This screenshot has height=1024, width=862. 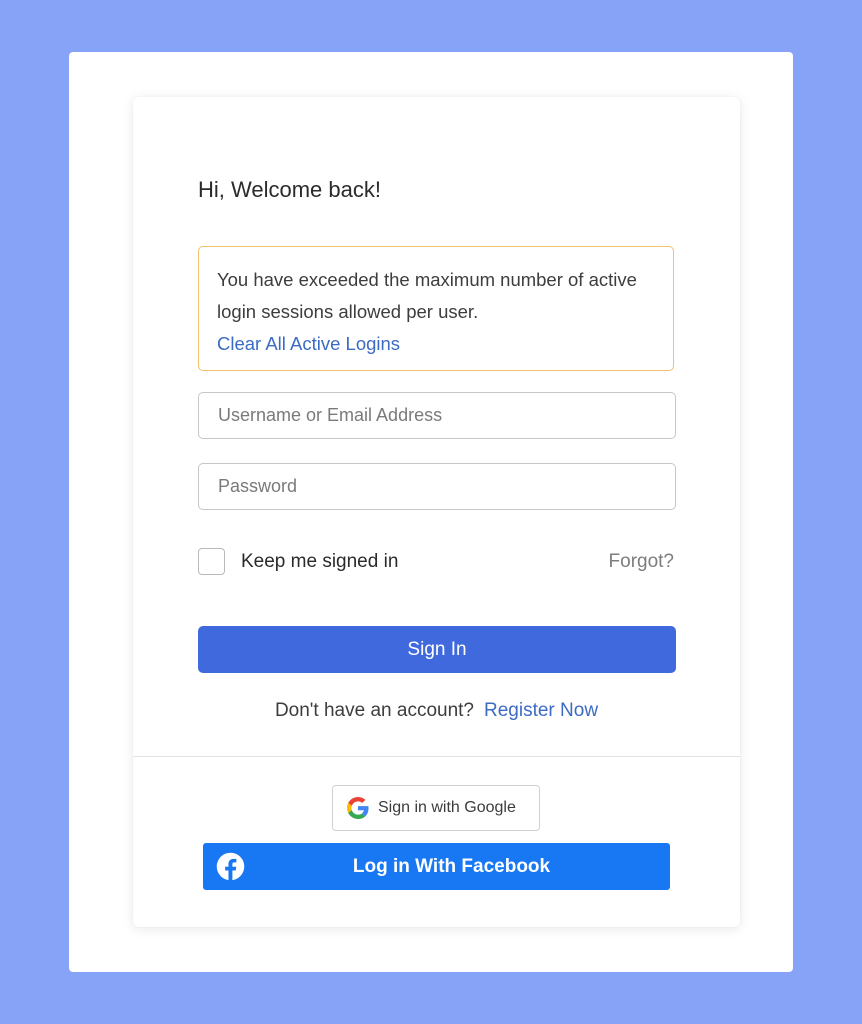 What do you see at coordinates (437, 486) in the screenshot?
I see `password-input` at bounding box center [437, 486].